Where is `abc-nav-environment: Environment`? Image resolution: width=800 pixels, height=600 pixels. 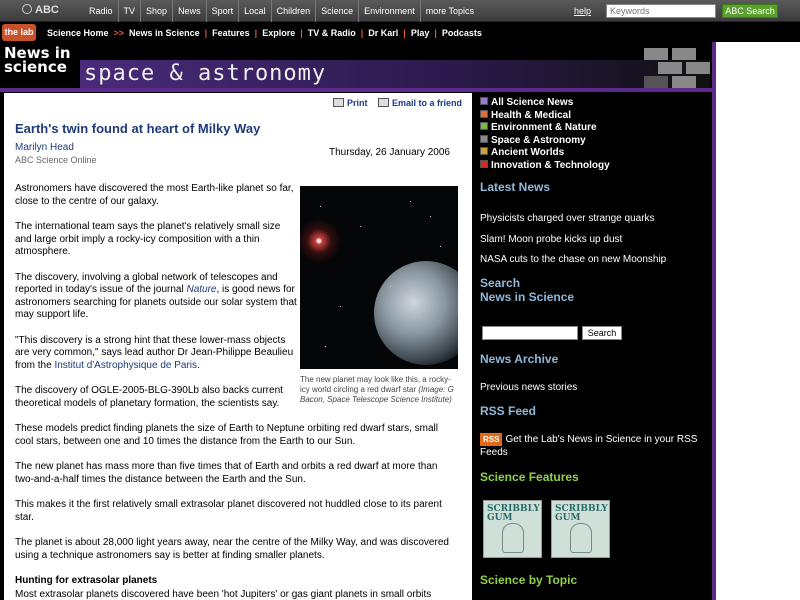
abc-nav-environment: Environment is located at coordinates (389, 11).